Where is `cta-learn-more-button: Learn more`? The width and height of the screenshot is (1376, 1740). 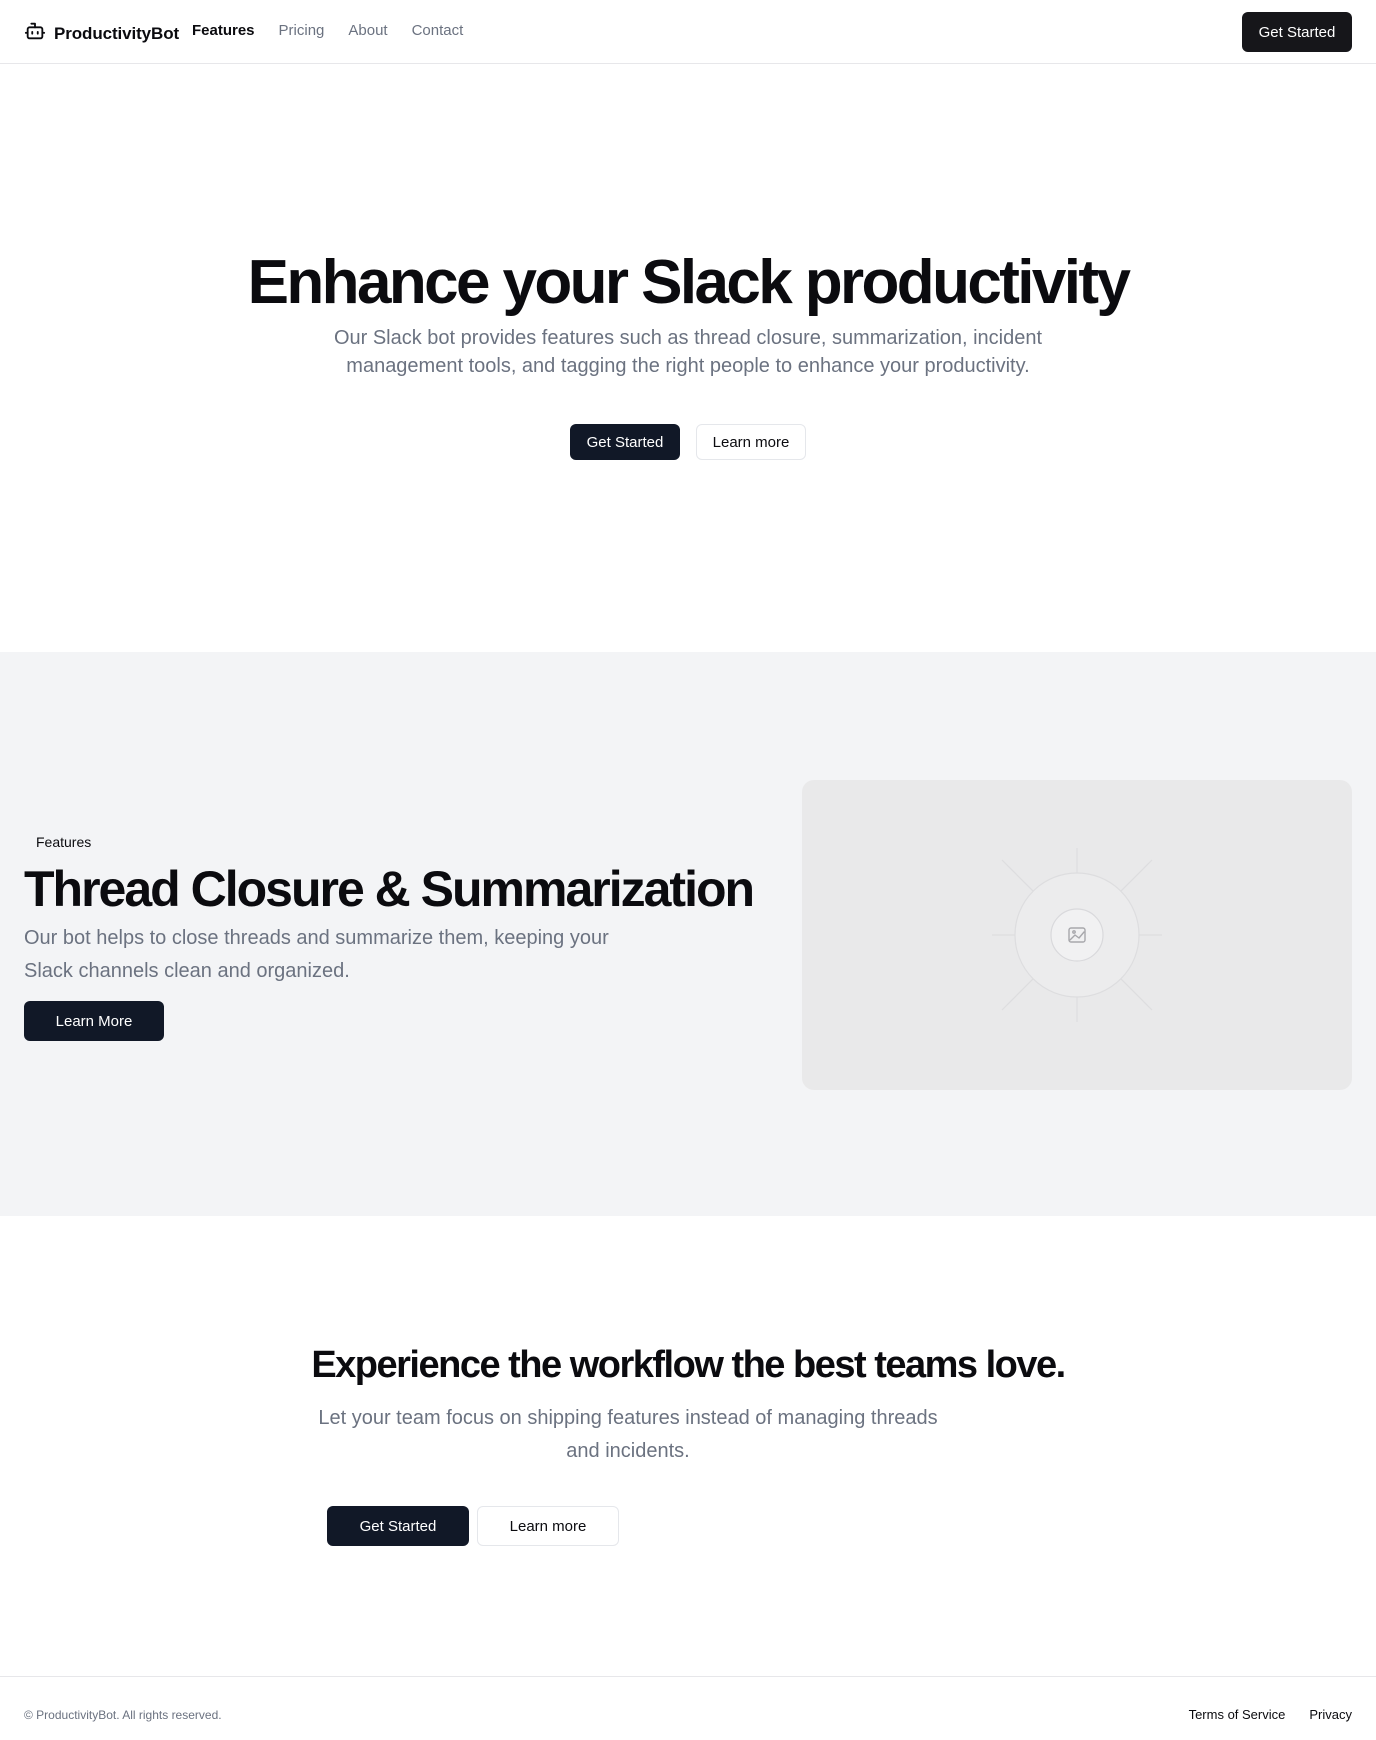 cta-learn-more-button: Learn more is located at coordinates (548, 1526).